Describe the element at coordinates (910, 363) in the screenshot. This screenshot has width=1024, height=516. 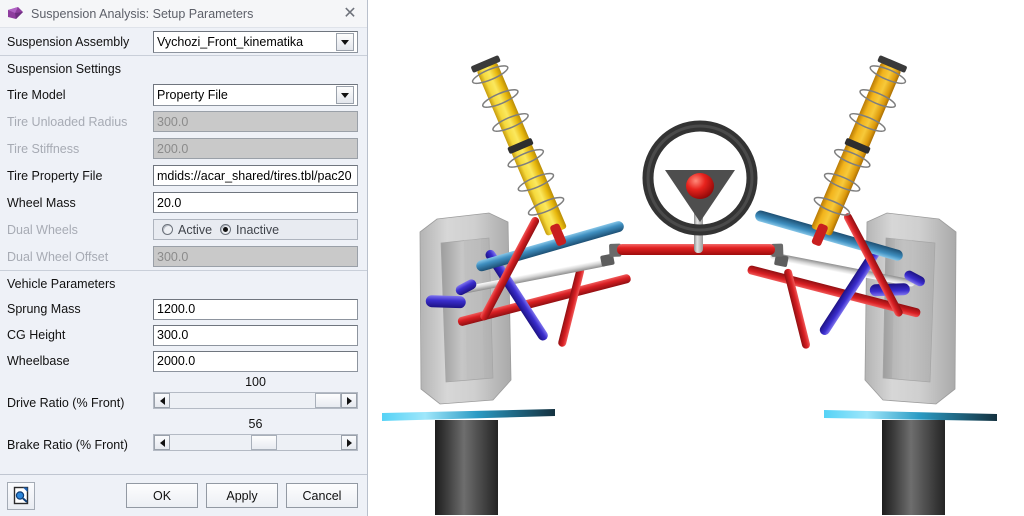
I see `right-wheel-assembly` at that location.